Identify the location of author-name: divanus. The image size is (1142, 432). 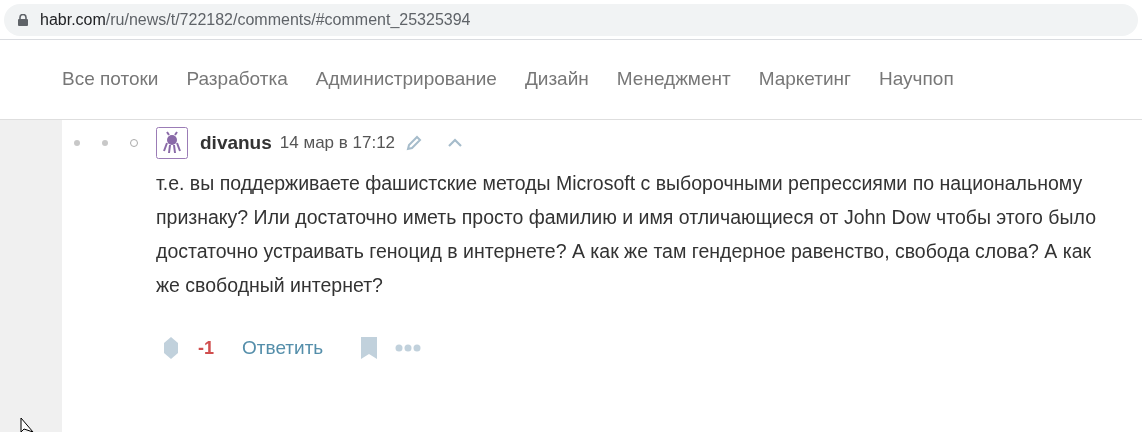
(236, 143).